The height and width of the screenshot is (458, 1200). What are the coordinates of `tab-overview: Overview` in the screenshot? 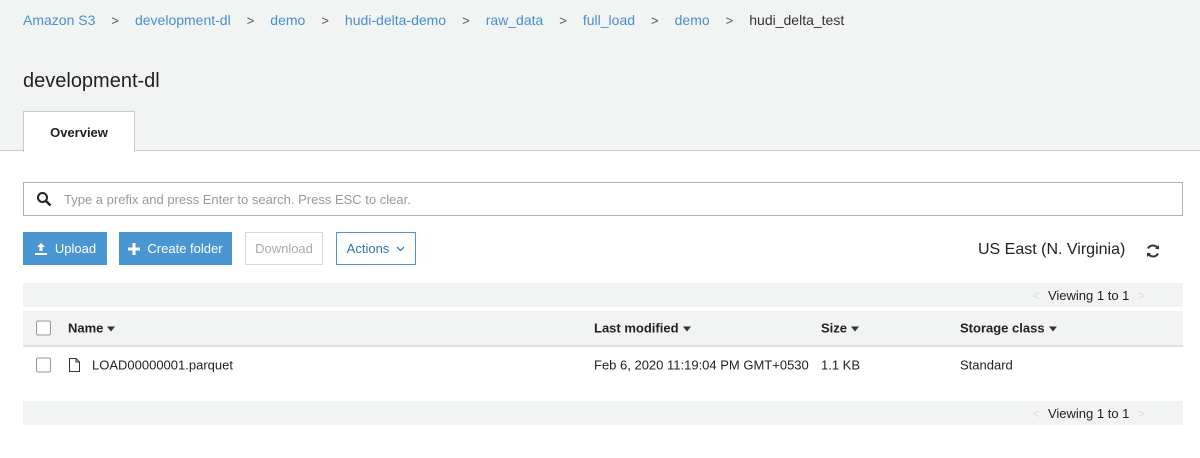 It's located at (79, 131).